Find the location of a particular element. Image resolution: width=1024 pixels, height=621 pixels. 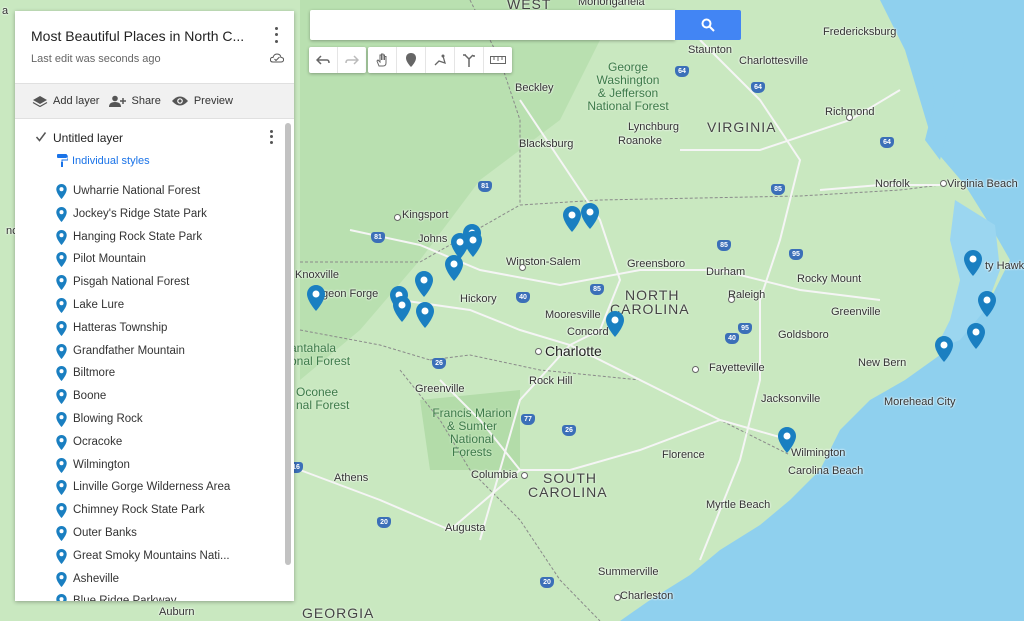

city-monongahela: Monongahela is located at coordinates (611, 4).